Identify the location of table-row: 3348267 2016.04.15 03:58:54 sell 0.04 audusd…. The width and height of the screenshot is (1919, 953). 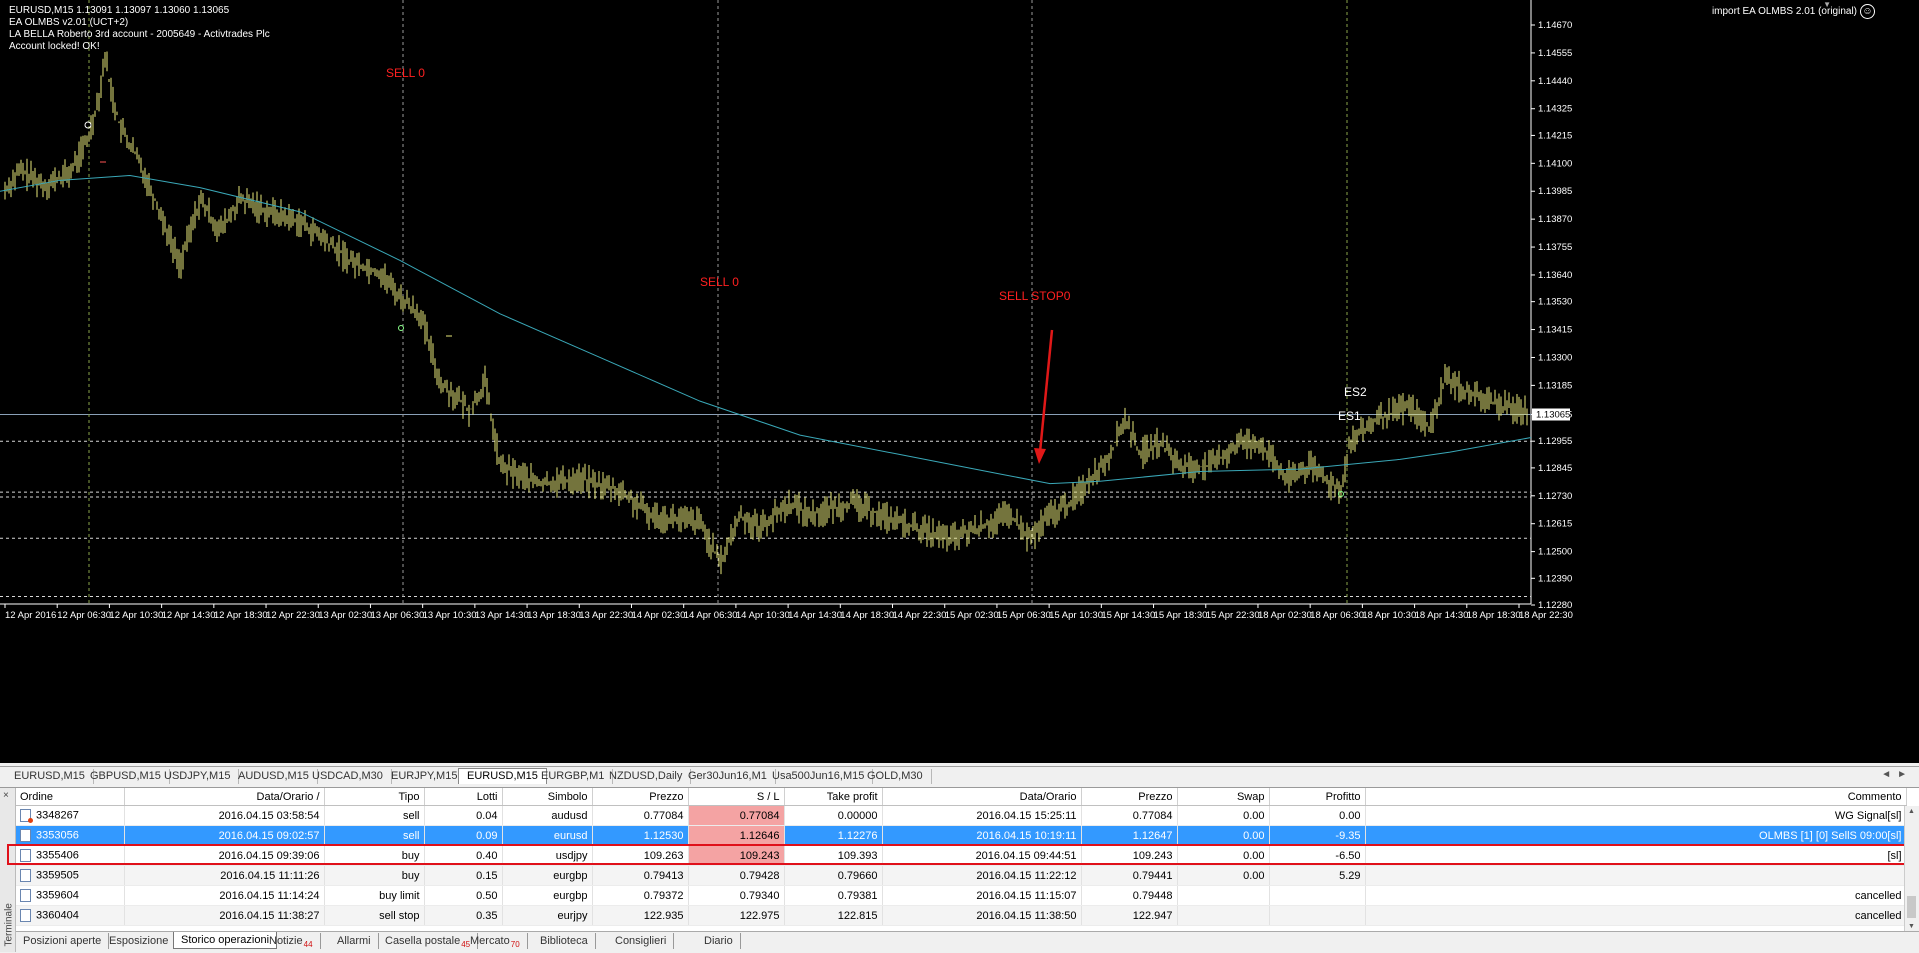
(961, 815).